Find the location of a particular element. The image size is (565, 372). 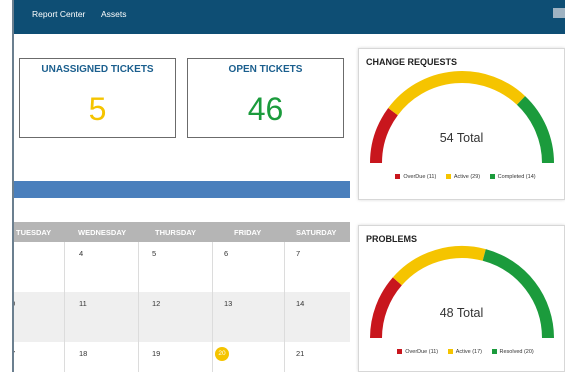

legend-swatch-resolved is located at coordinates (494, 352).